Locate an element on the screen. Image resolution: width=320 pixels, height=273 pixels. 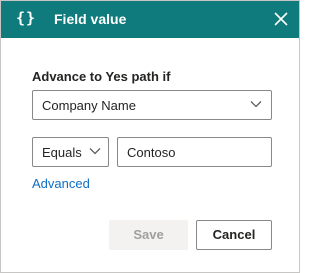
field-select: Company Name is located at coordinates (152, 105).